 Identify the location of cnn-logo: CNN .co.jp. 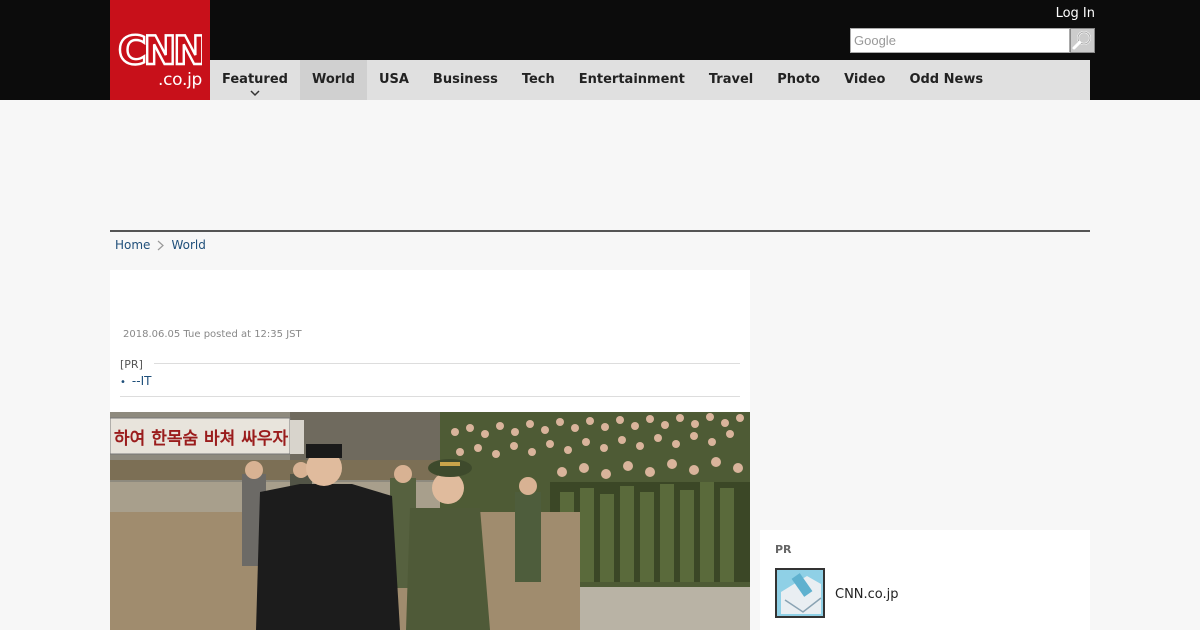
(160, 50).